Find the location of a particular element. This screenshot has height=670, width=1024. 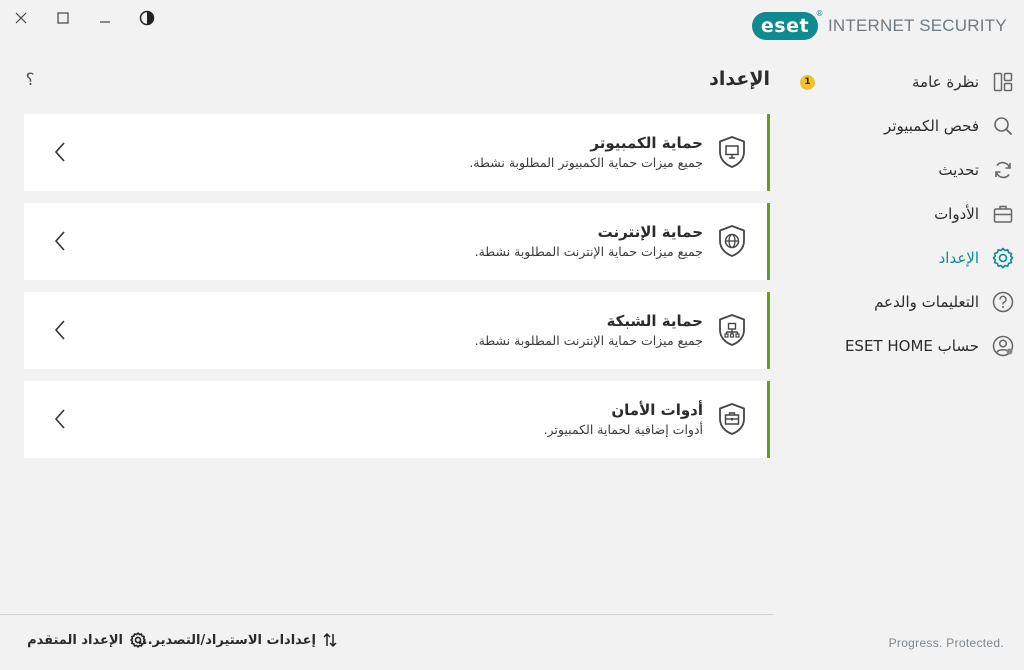

sidebar-item-computer-scan: فحص الكمبيوتر is located at coordinates (902, 126).